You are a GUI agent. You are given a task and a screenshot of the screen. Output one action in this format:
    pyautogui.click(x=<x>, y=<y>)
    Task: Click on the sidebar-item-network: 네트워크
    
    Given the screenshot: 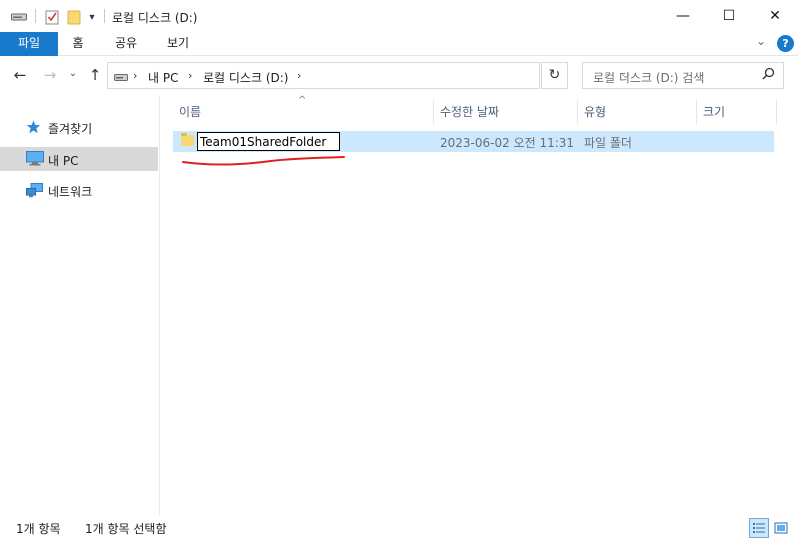 What is the action you would take?
    pyautogui.click(x=79, y=190)
    